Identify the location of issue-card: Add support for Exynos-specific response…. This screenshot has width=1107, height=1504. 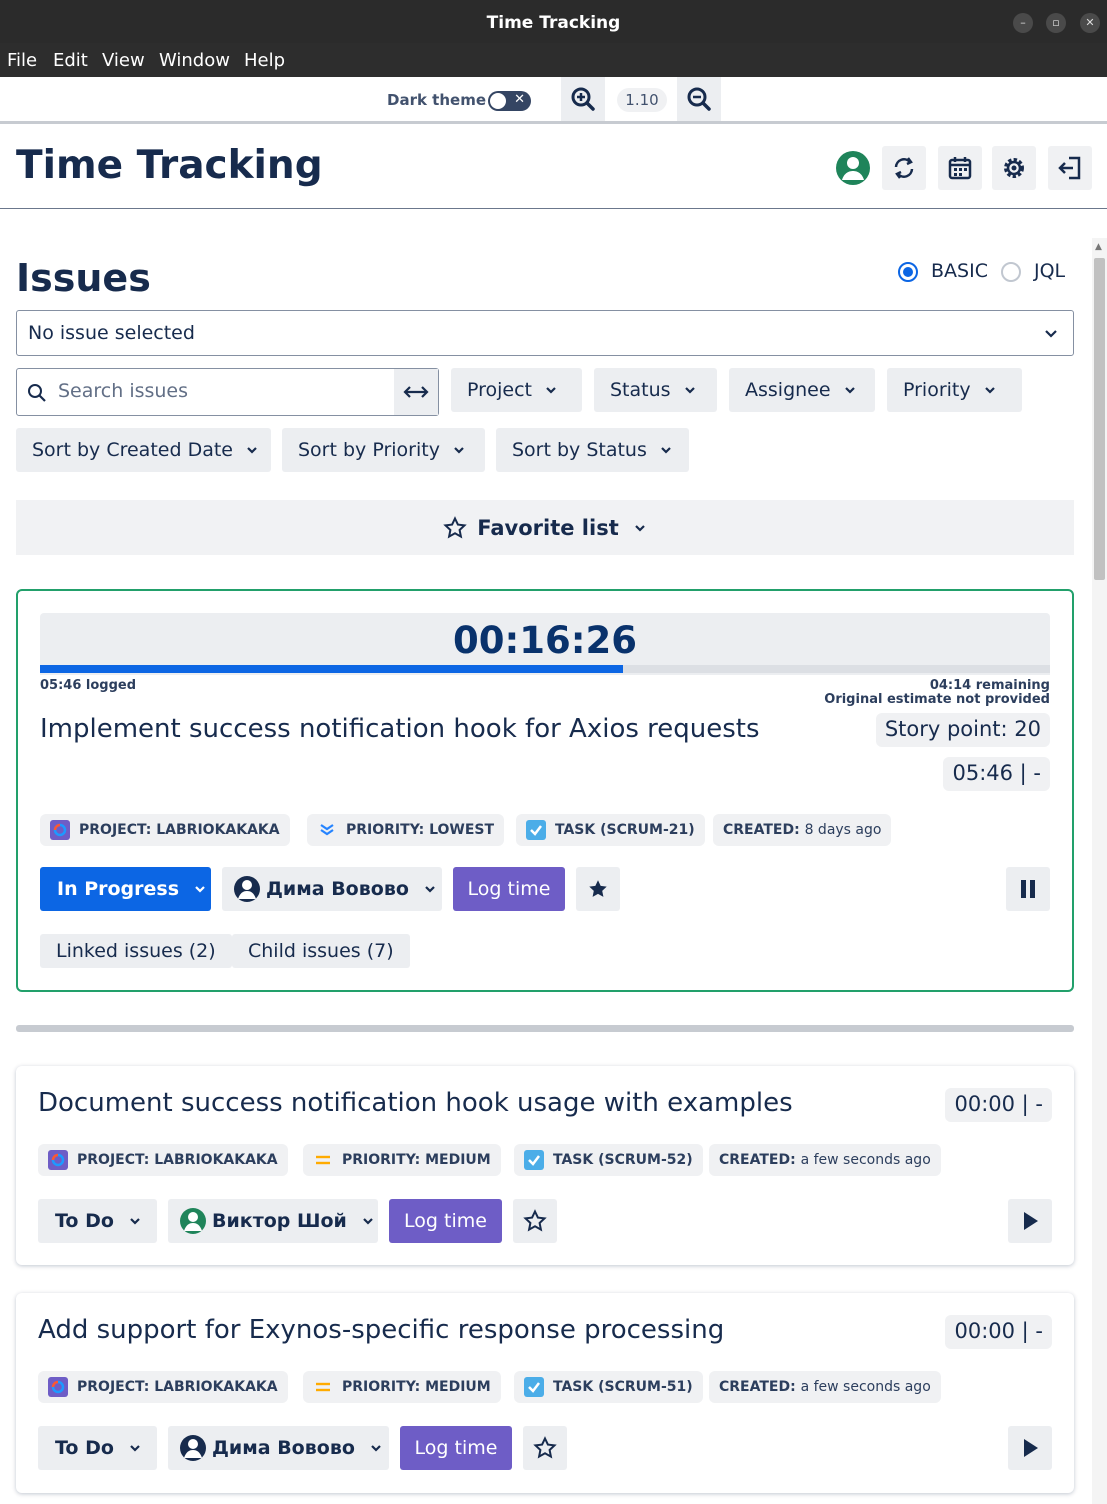
(545, 1393).